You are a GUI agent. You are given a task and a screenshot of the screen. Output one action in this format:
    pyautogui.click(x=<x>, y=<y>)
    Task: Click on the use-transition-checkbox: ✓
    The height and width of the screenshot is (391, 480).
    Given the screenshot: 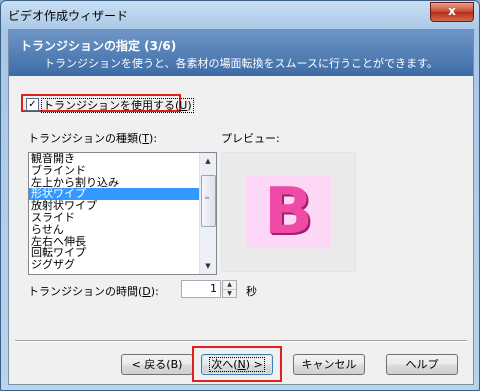 What is the action you would take?
    pyautogui.click(x=32, y=104)
    